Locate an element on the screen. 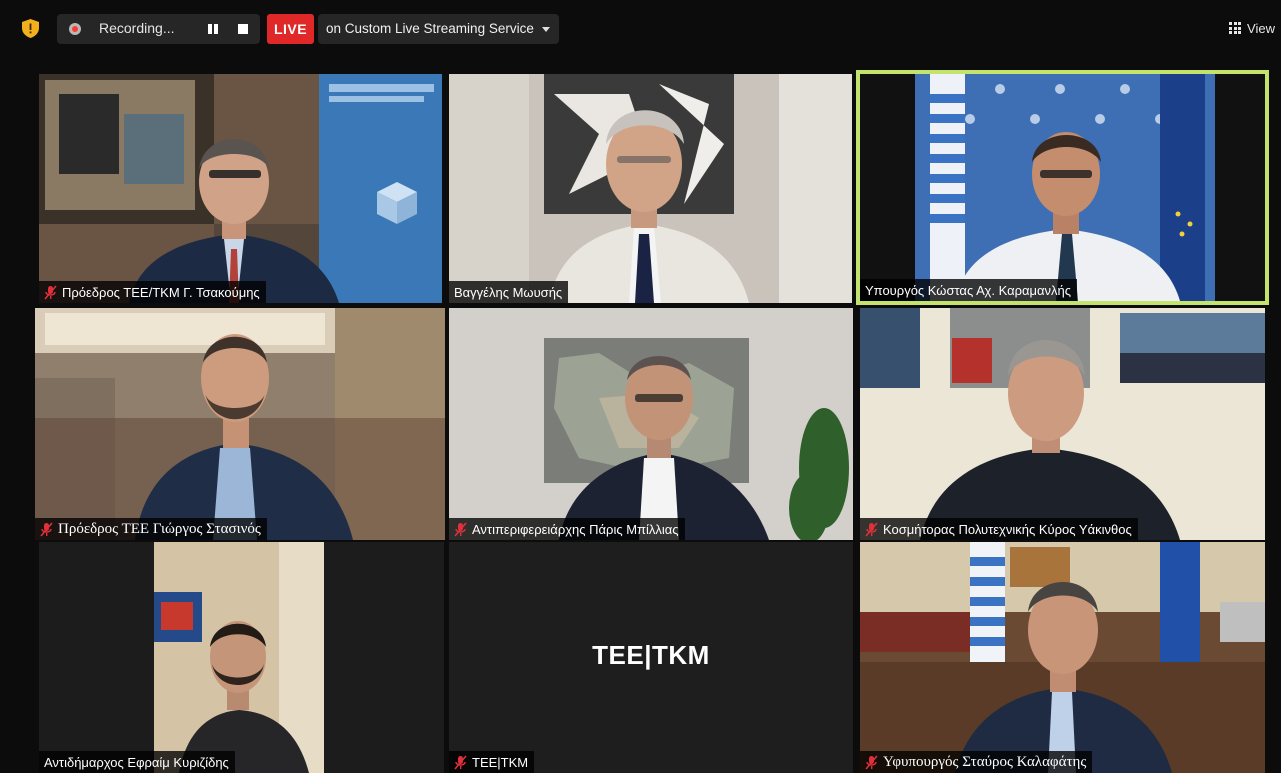 The width and height of the screenshot is (1281, 773). shield-icon is located at coordinates (30, 28).